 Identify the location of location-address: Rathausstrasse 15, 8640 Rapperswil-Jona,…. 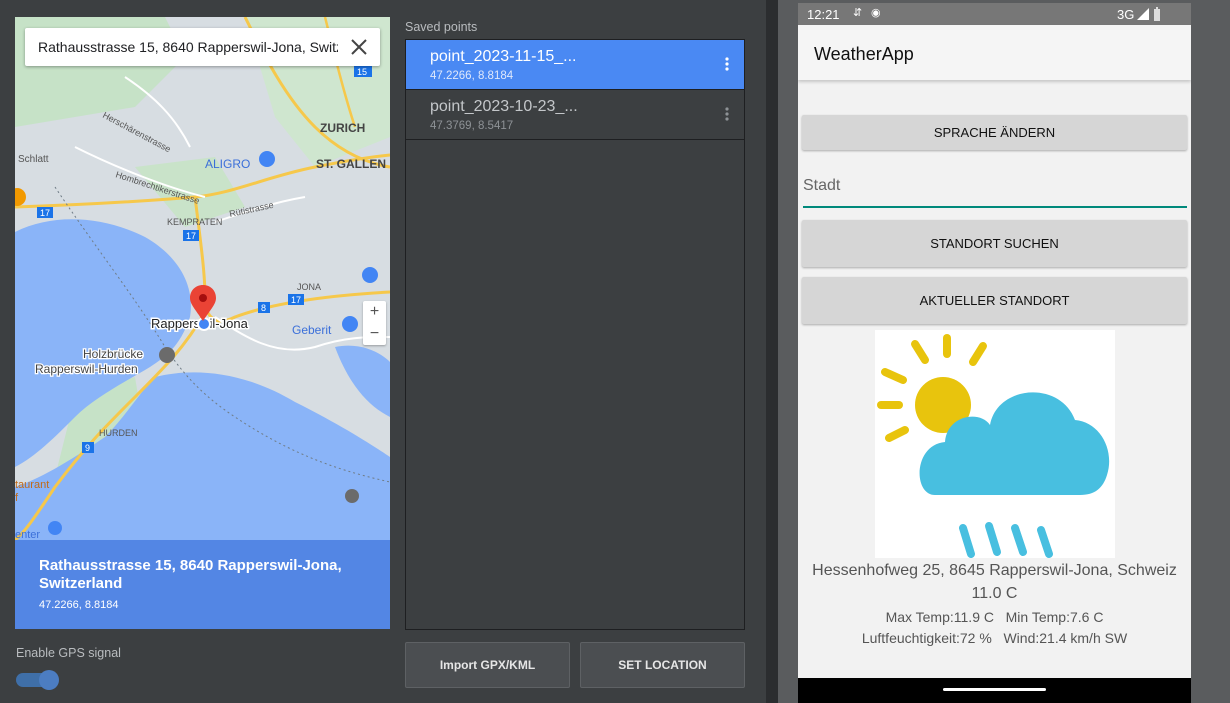
(190, 574).